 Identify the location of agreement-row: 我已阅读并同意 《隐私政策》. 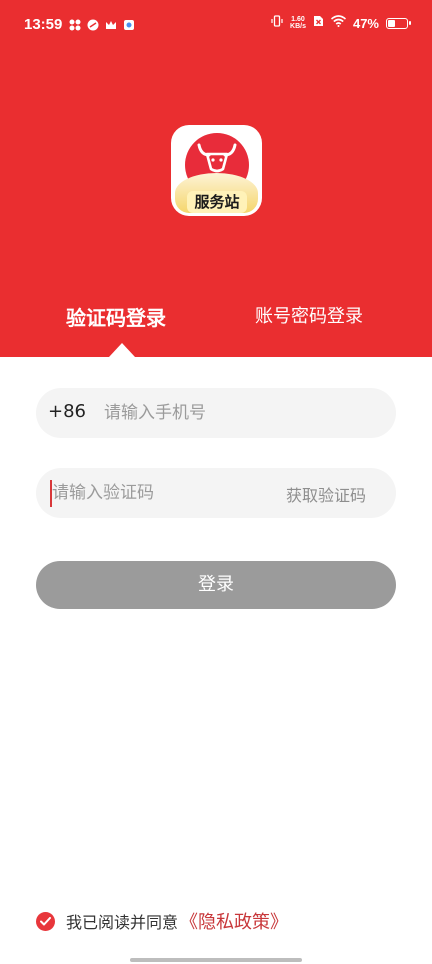
(162, 921).